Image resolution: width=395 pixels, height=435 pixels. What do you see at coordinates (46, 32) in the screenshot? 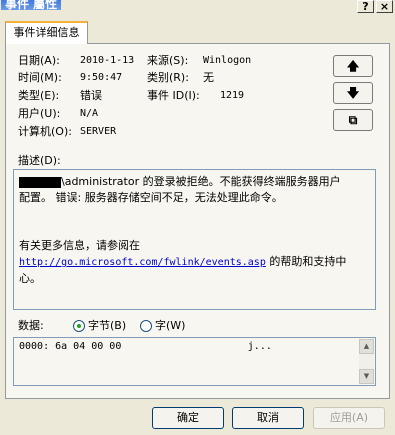
I see `tab-event-details: 事件详细信息` at bounding box center [46, 32].